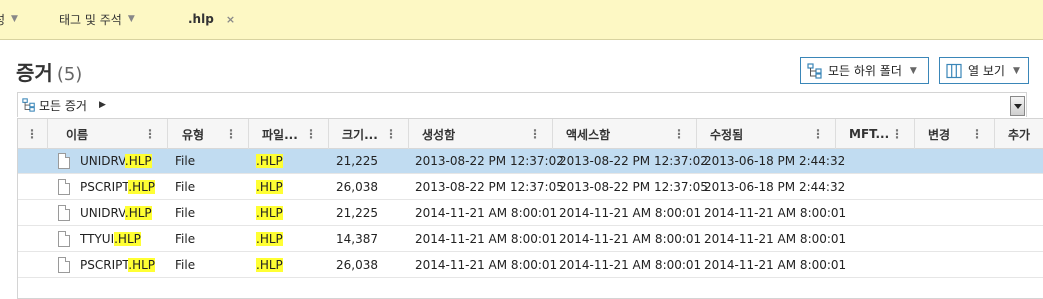  I want to click on all-subfolders-button: 모든 하위 폴더 ▼, so click(864, 70).